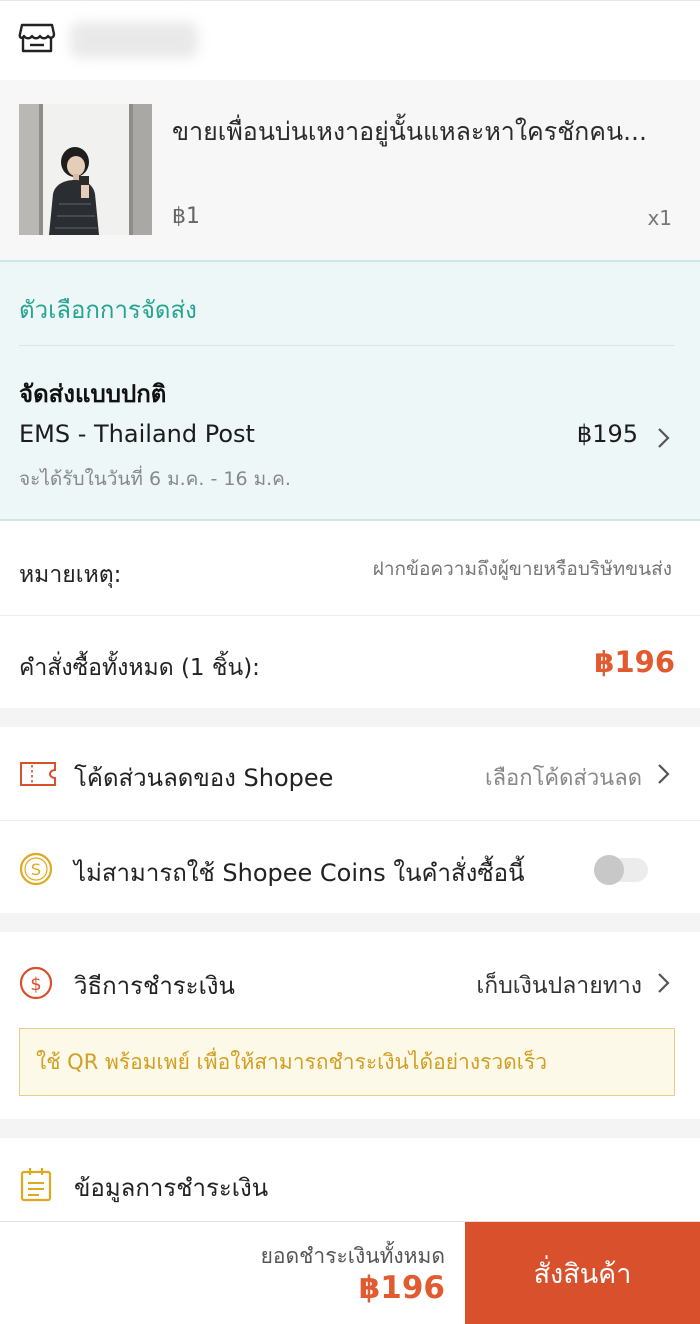 This screenshot has height=1324, width=700. Describe the element at coordinates (134, 40) in the screenshot. I see `shop-name-blurred` at that location.